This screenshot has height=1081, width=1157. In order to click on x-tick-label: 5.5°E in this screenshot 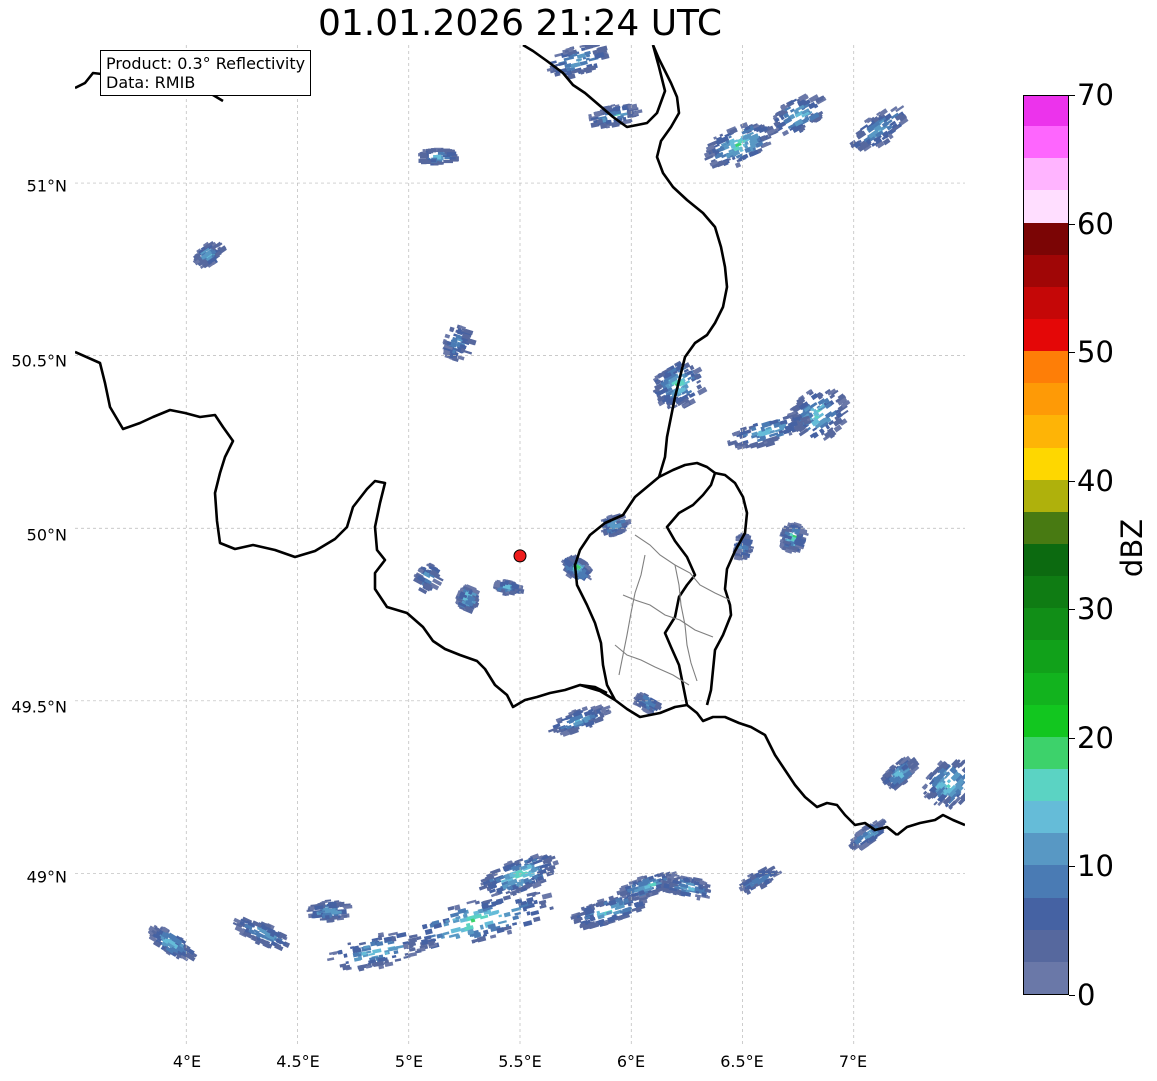, I will do `click(520, 1061)`.